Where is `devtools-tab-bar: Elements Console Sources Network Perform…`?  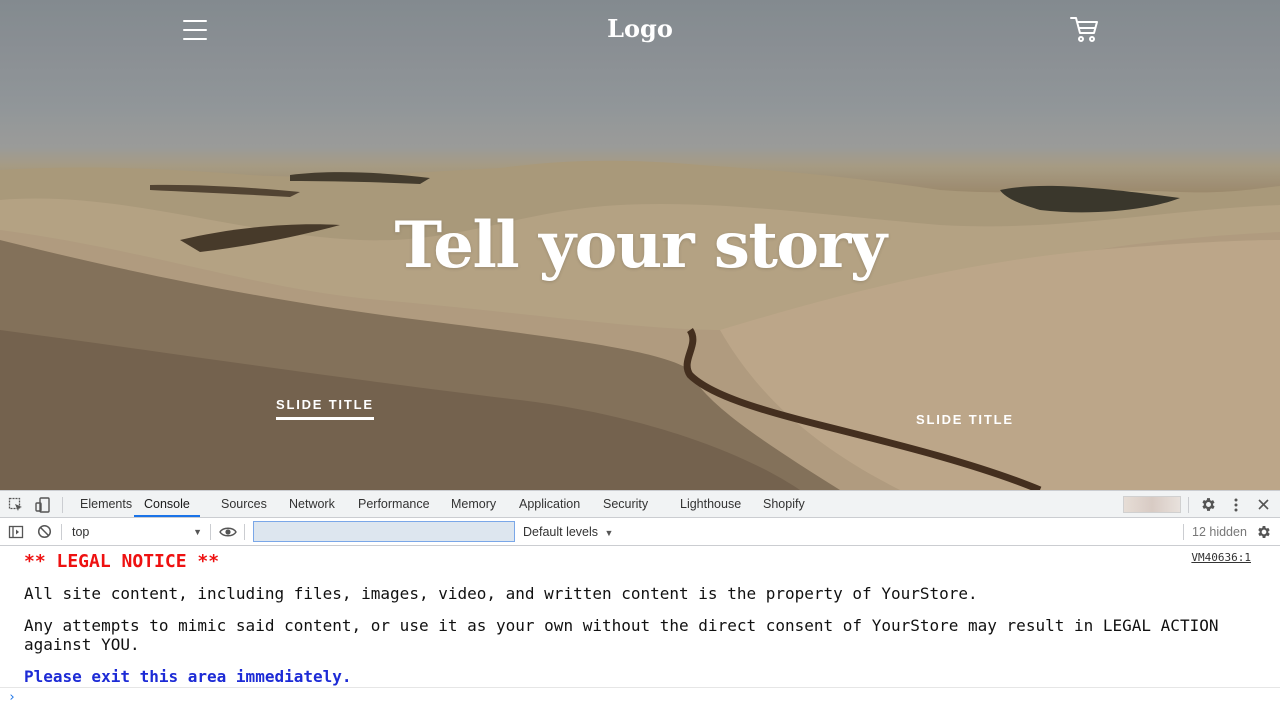
devtools-tab-bar: Elements Console Sources Network Perform… is located at coordinates (640, 504).